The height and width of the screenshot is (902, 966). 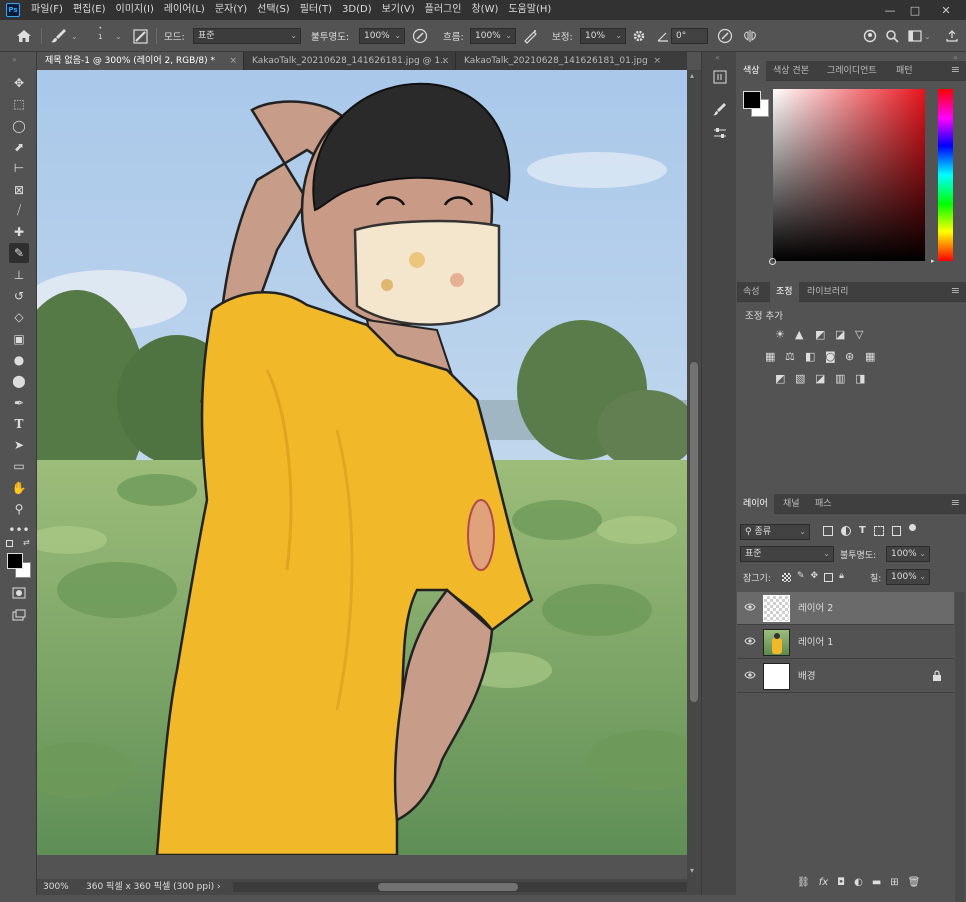 What do you see at coordinates (841, 379) in the screenshot?
I see `gradient-map-icon: ▥` at bounding box center [841, 379].